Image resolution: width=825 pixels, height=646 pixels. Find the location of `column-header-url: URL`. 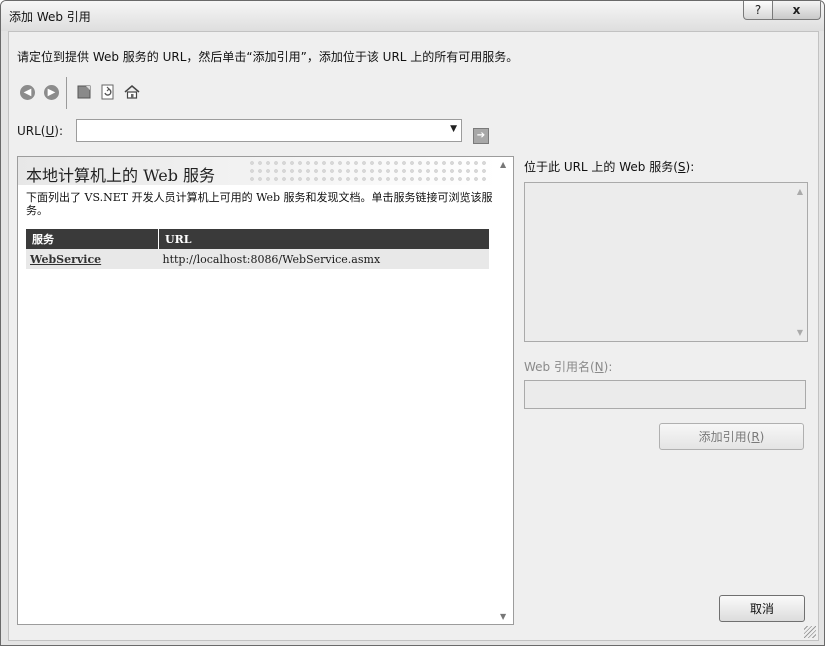

column-header-url: URL is located at coordinates (323, 239).